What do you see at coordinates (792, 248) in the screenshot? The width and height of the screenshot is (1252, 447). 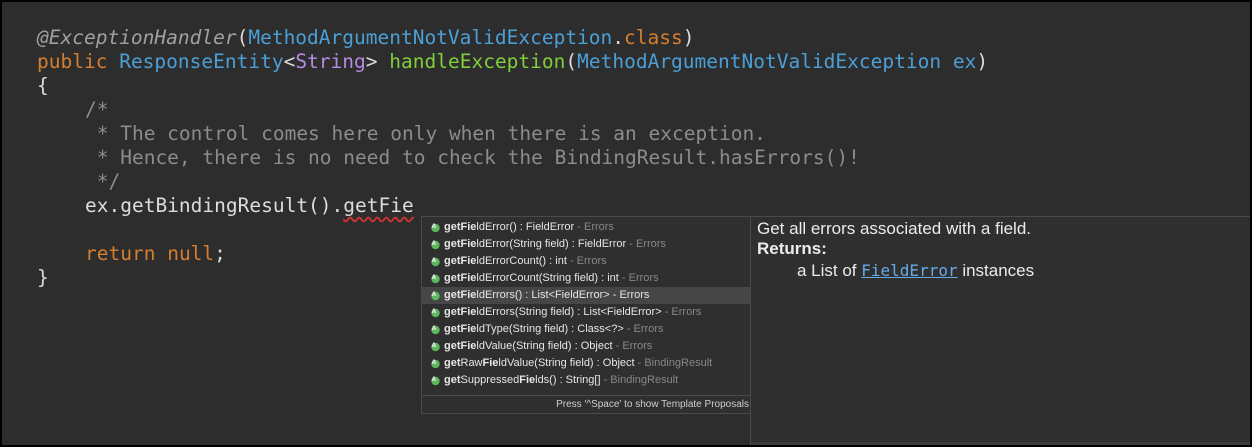 I see `doc-returns-label: Returns:` at bounding box center [792, 248].